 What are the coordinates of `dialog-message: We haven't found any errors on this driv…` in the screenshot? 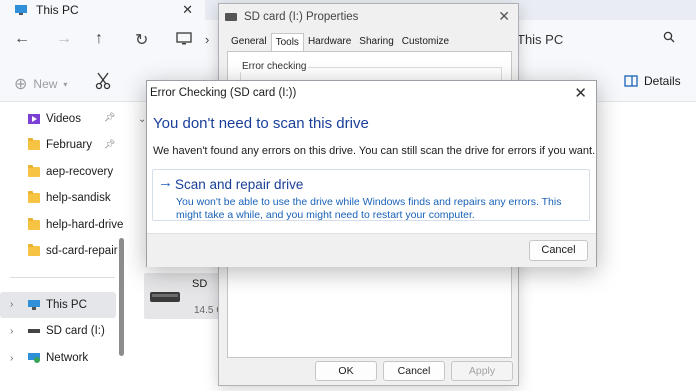 It's located at (374, 151).